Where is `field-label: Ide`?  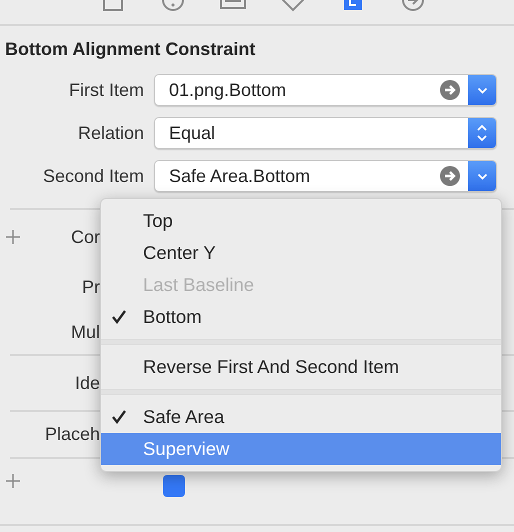
field-label: Ide is located at coordinates (87, 383).